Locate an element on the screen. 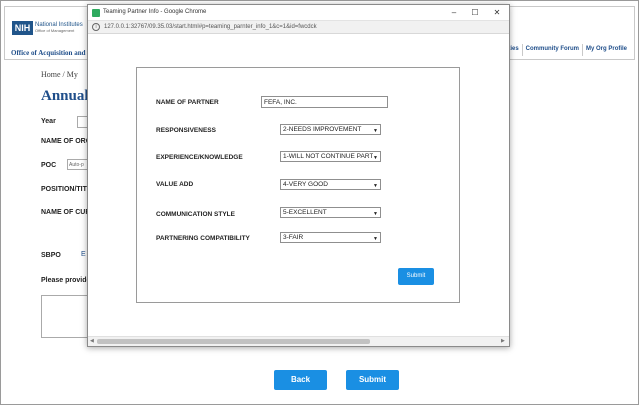  form-submit-button: Submit is located at coordinates (416, 276).